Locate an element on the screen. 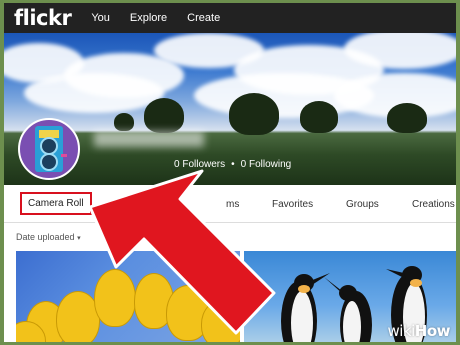  watermark-wiki: wiki is located at coordinates (401, 331).